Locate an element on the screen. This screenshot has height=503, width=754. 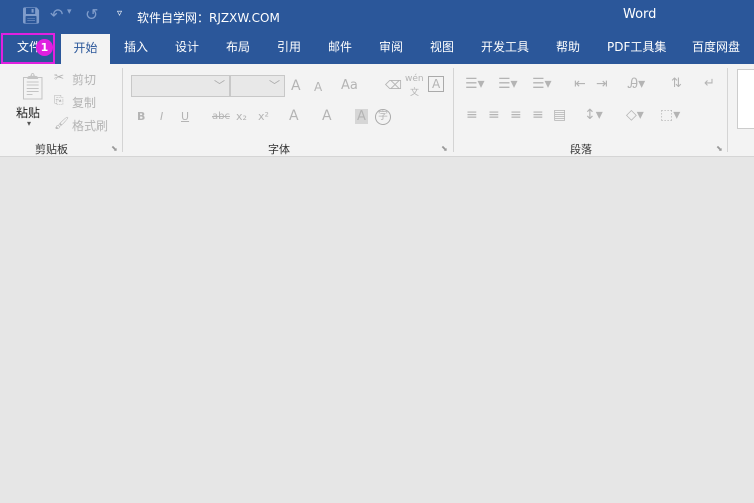
borders-button: ⬚▾ is located at coordinates (670, 115).